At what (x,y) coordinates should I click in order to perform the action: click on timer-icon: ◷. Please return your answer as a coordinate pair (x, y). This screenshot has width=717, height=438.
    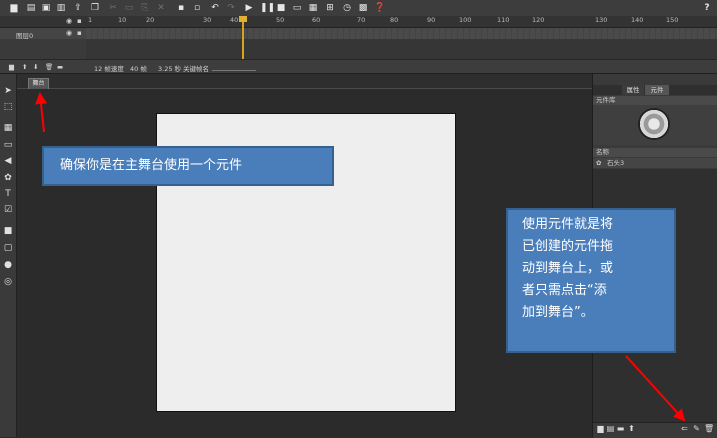
    Looking at the image, I should click on (347, 8).